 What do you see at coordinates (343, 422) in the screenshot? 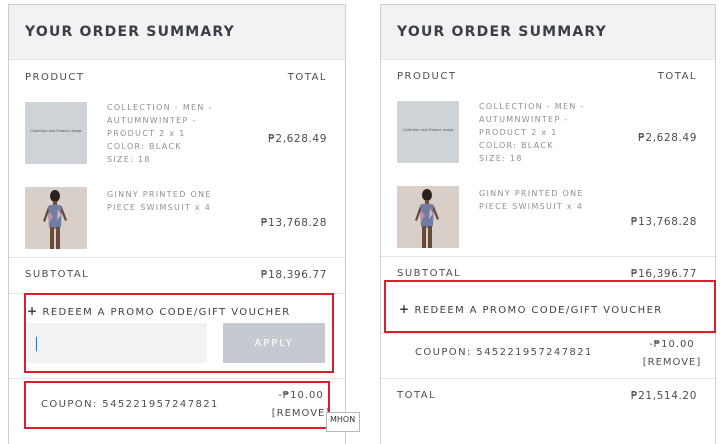
I see `overlapping-popup-fragment: MHON` at bounding box center [343, 422].